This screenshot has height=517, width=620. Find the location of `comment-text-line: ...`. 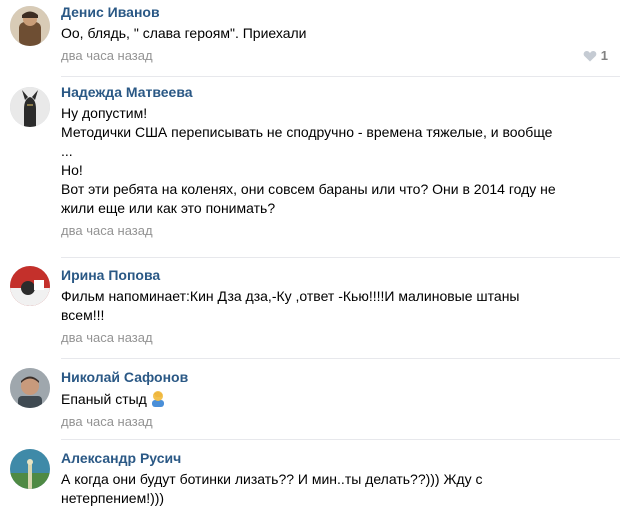

comment-text-line: ... is located at coordinates (67, 151).